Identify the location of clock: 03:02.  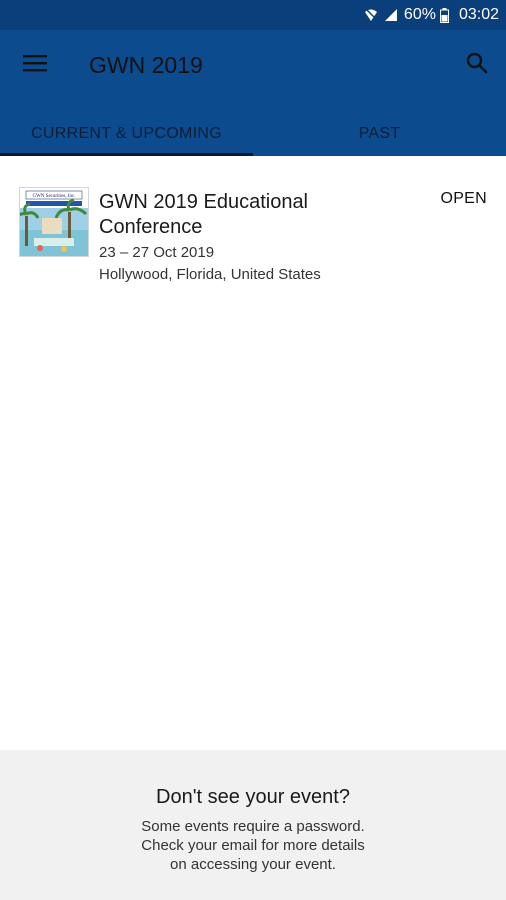
(478, 14).